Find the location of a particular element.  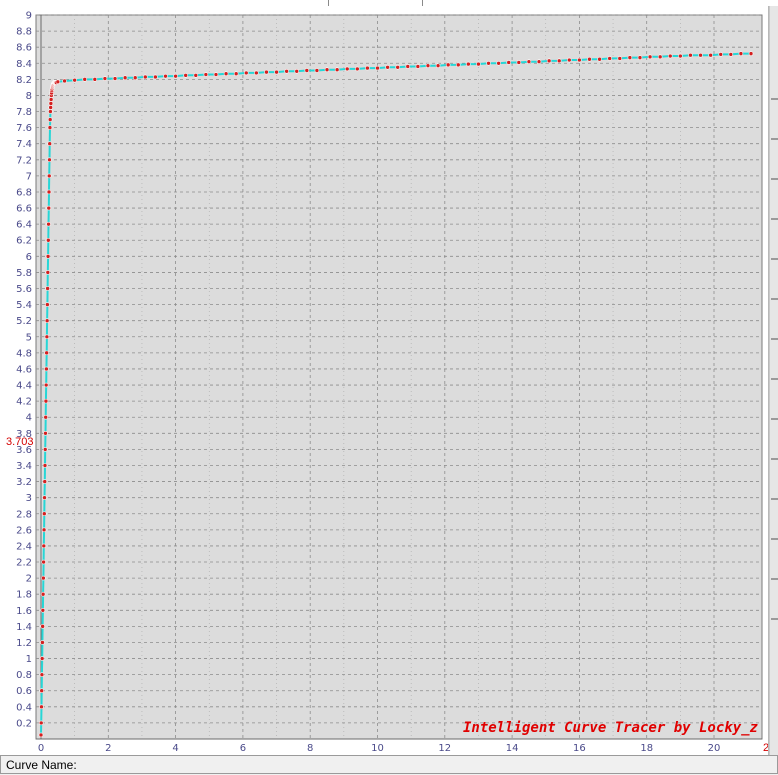

y-tick-label: 5.2 is located at coordinates (24, 321).